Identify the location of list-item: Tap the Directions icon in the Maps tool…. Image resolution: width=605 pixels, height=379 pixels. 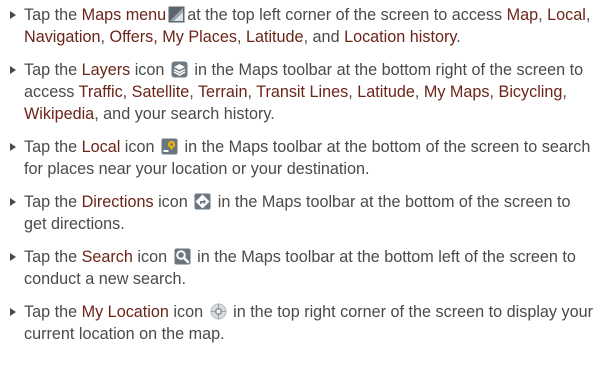
(302, 213).